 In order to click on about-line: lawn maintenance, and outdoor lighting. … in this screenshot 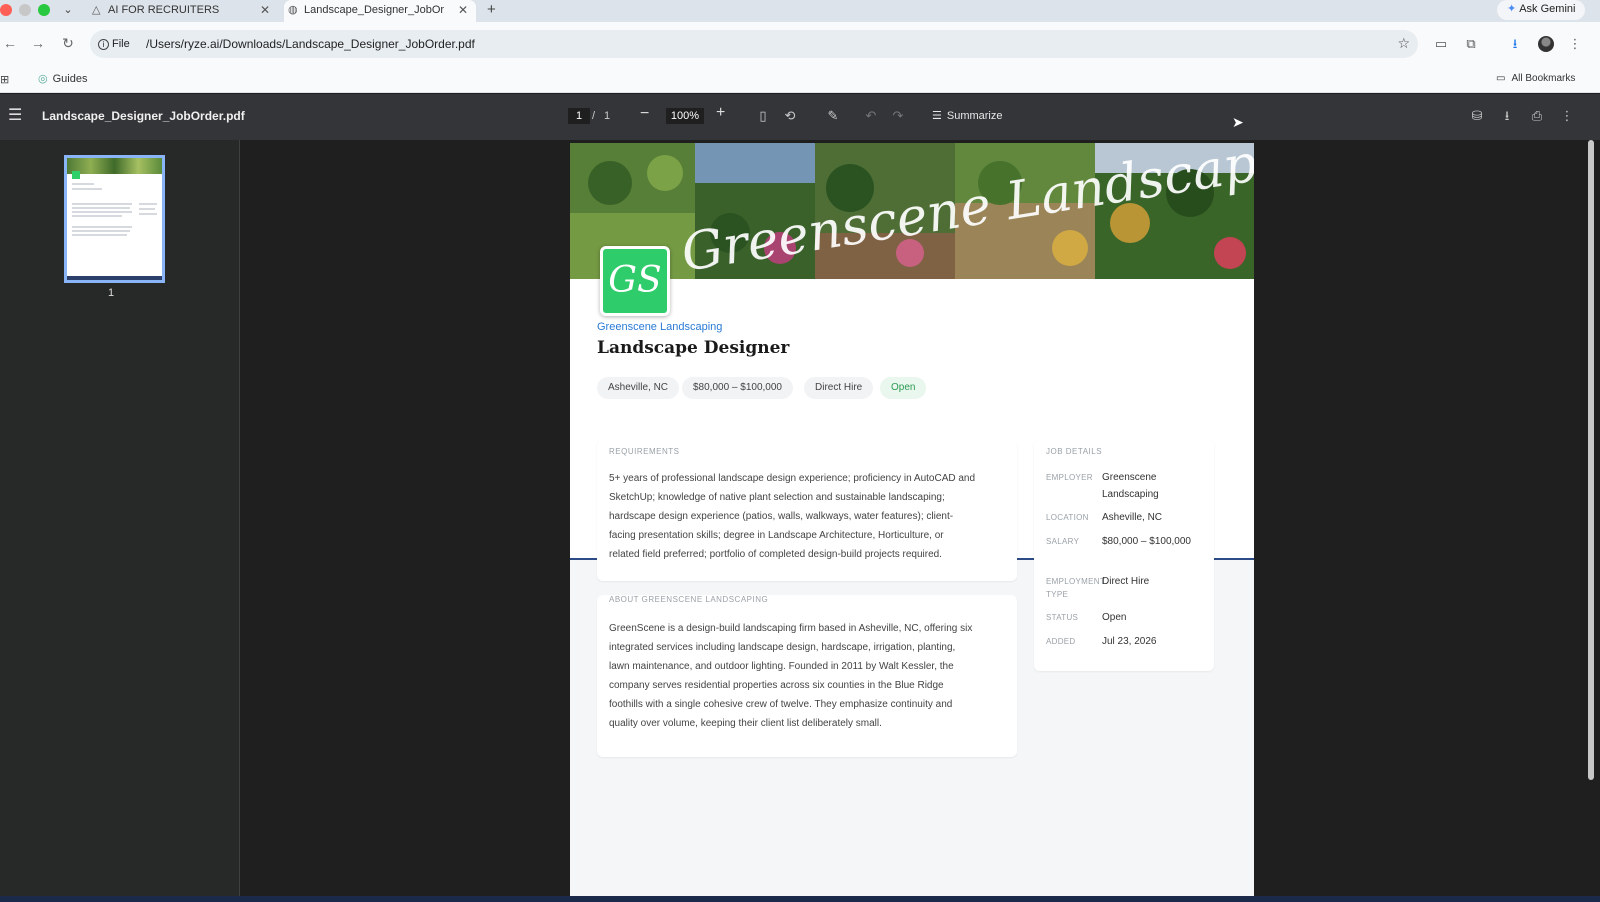, I will do `click(781, 666)`.